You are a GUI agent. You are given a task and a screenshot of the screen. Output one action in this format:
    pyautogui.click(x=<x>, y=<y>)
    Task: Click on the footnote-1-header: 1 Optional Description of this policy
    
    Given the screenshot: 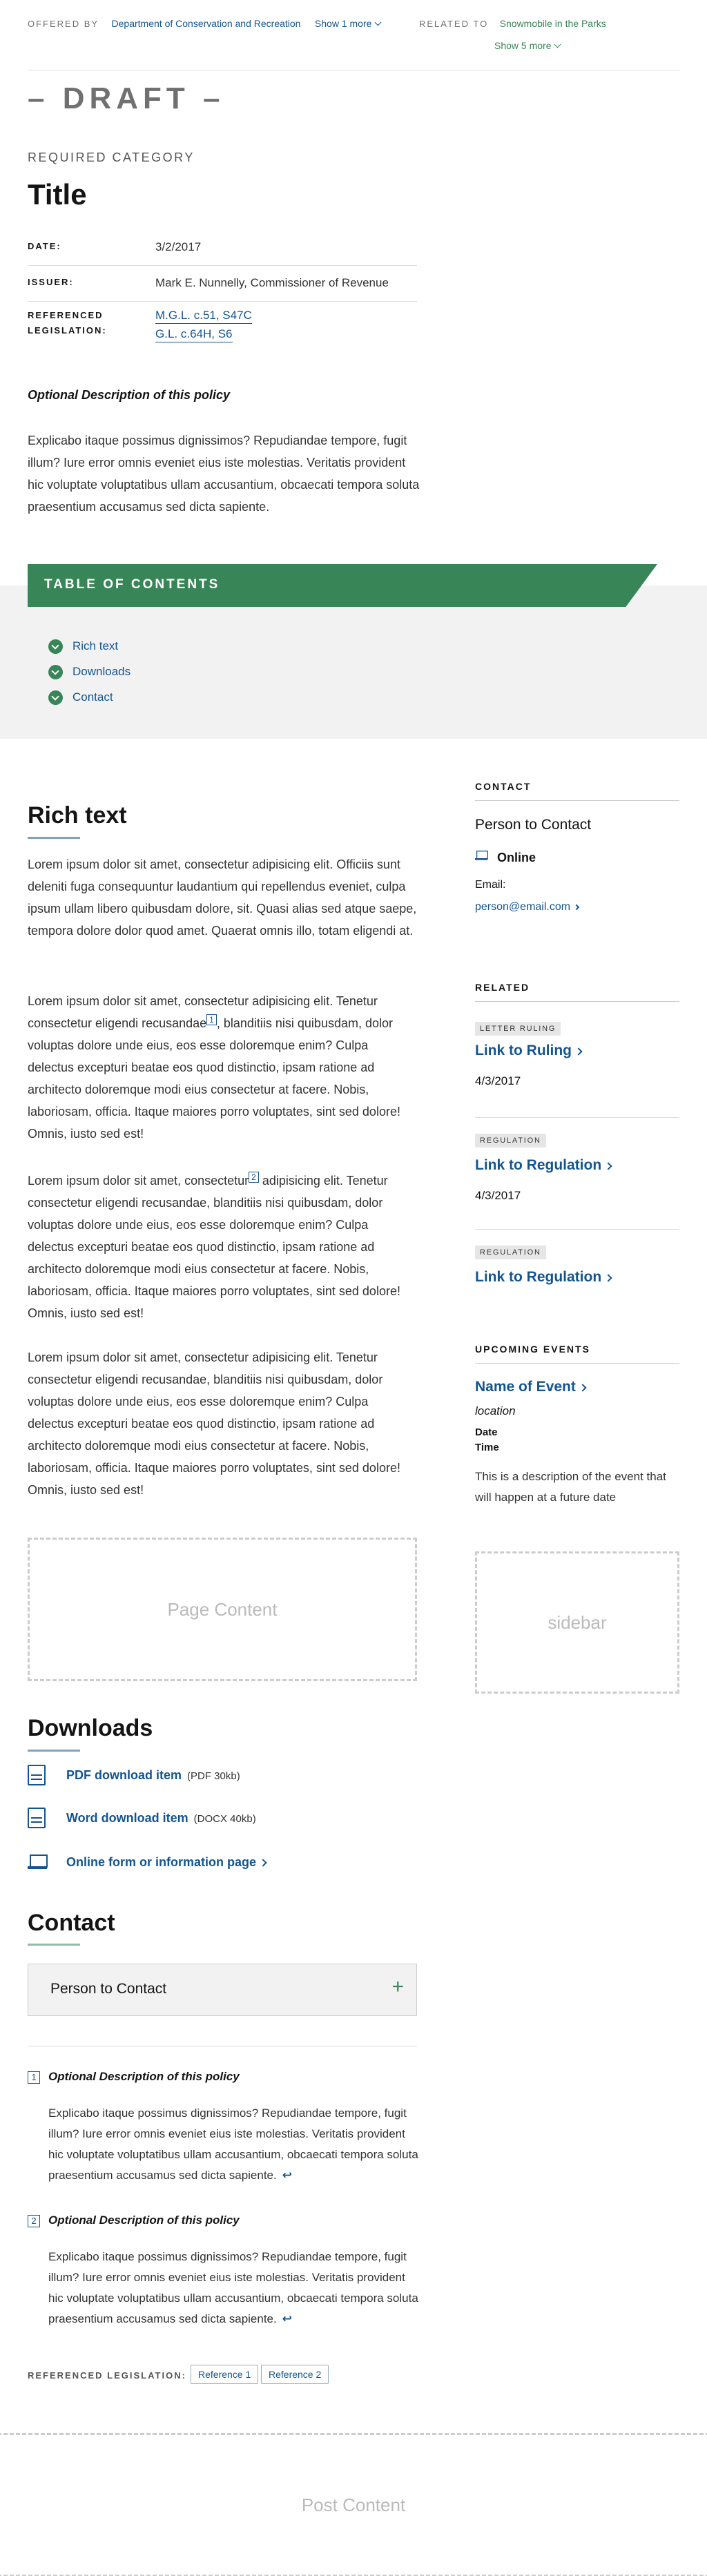 What is the action you would take?
    pyautogui.click(x=134, y=2077)
    